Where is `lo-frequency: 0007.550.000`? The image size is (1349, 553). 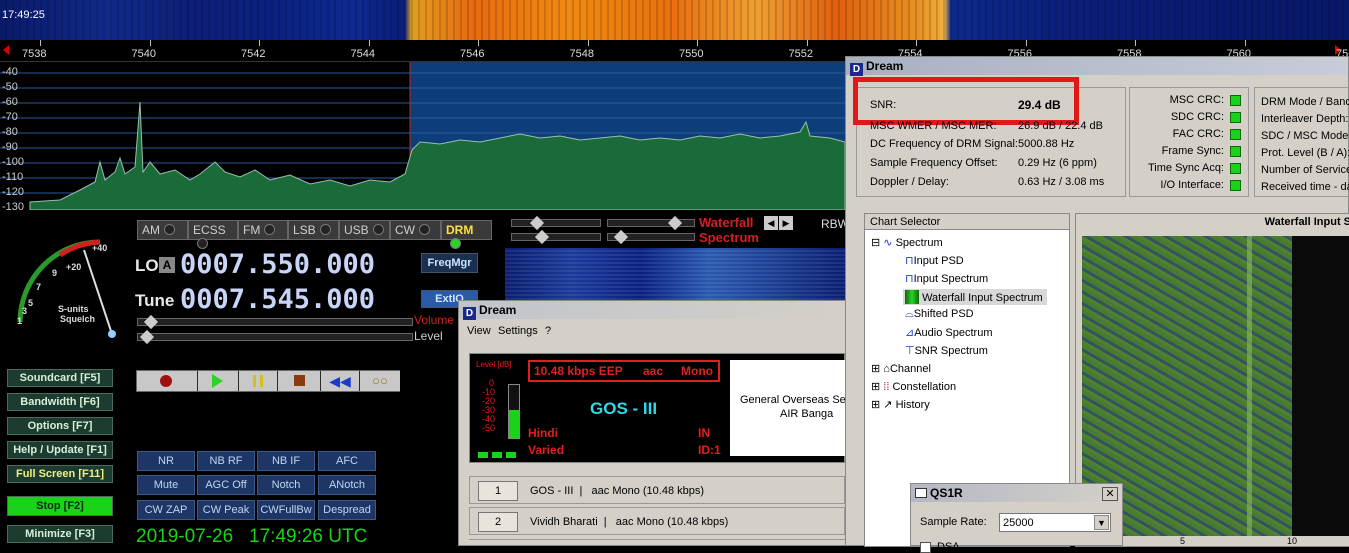
lo-frequency: 0007.550.000 is located at coordinates (277, 264).